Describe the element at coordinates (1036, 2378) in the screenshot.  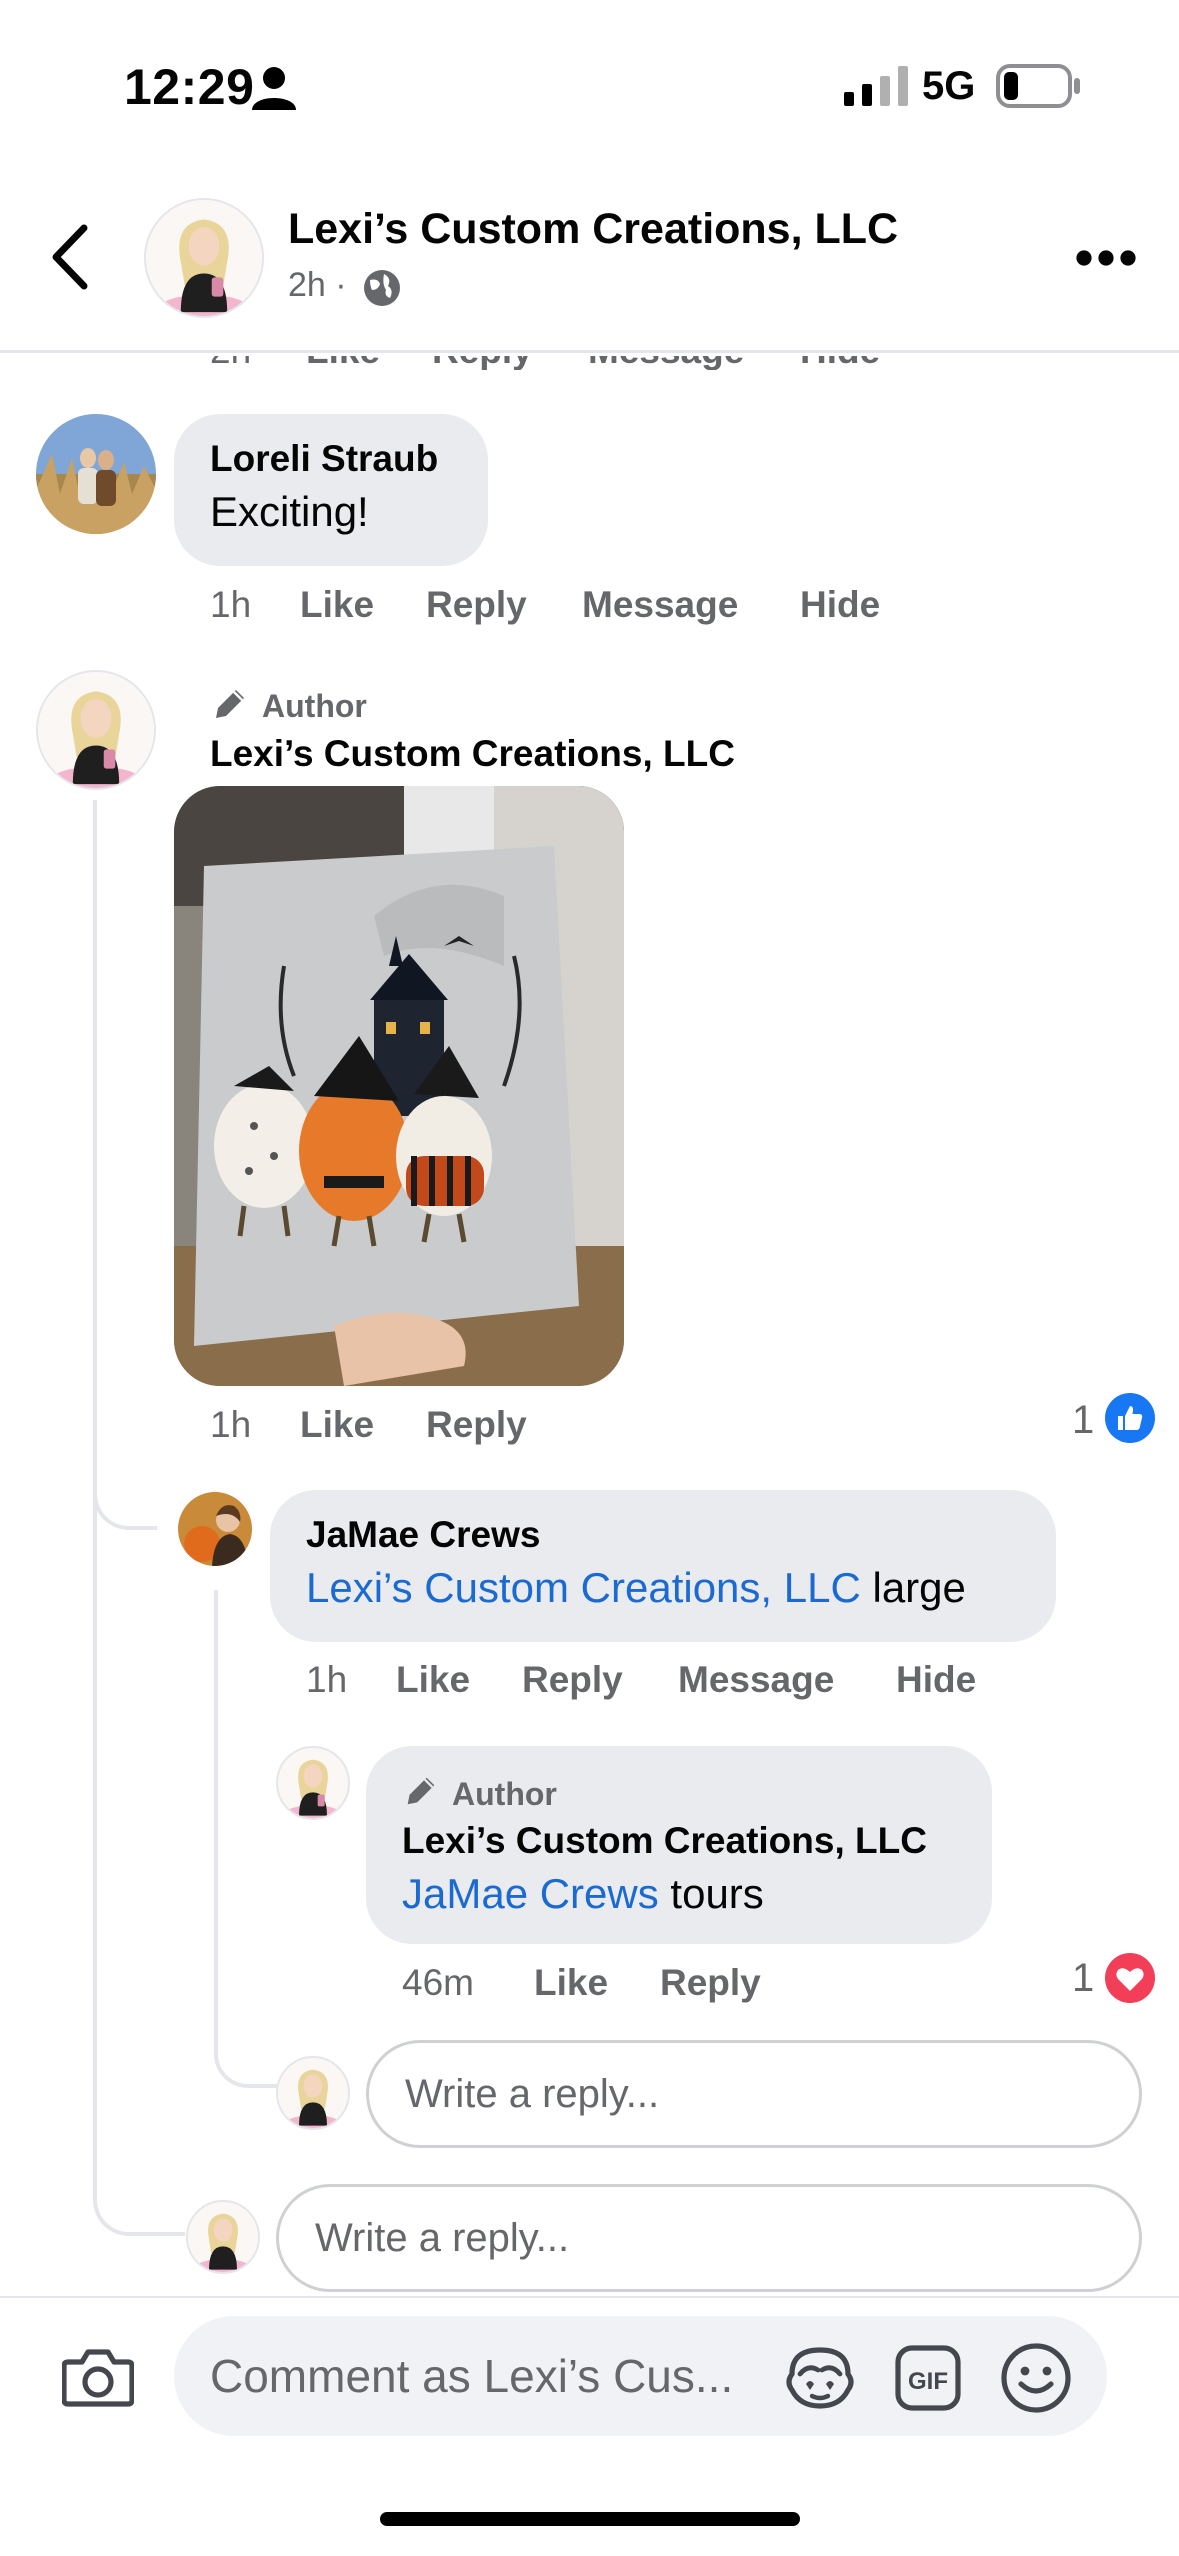
I see `emoji-icon` at that location.